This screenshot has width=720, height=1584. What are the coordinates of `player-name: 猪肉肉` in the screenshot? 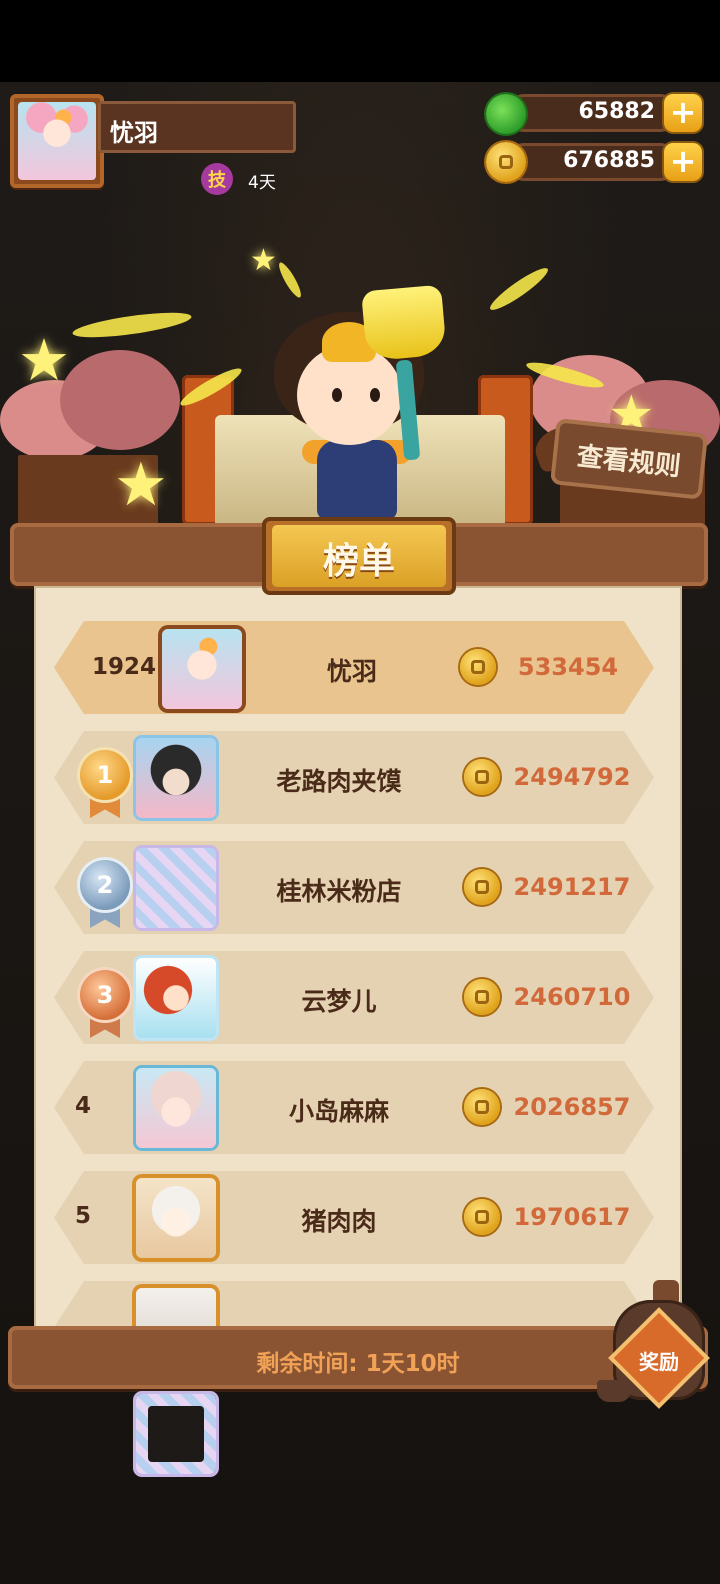 It's located at (339, 1221).